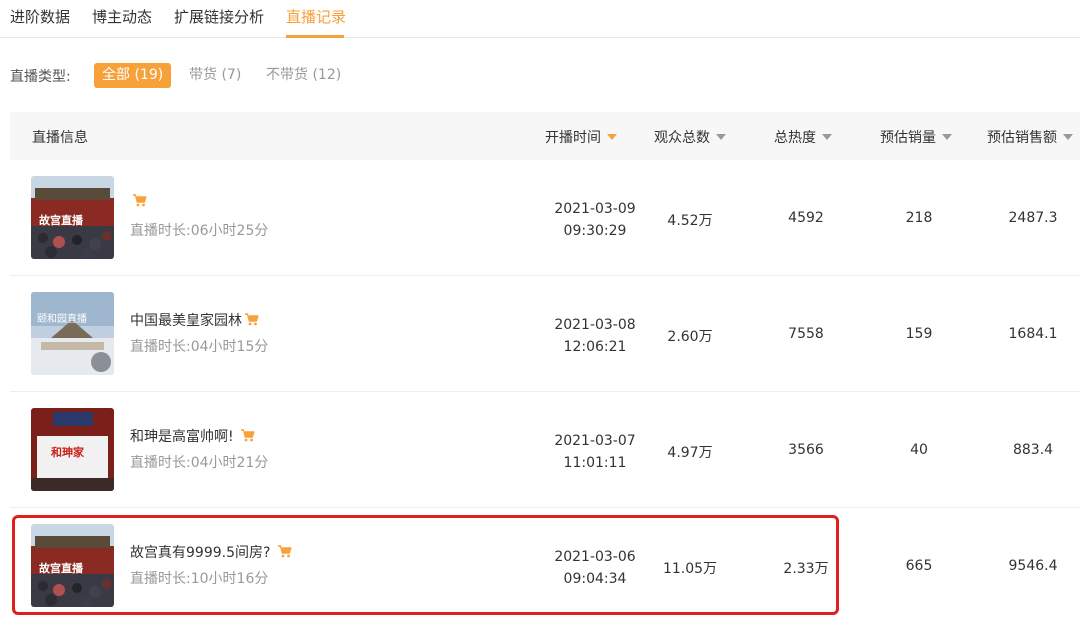 The width and height of the screenshot is (1080, 620). Describe the element at coordinates (690, 221) in the screenshot. I see `viewers-count: 4.52万` at that location.